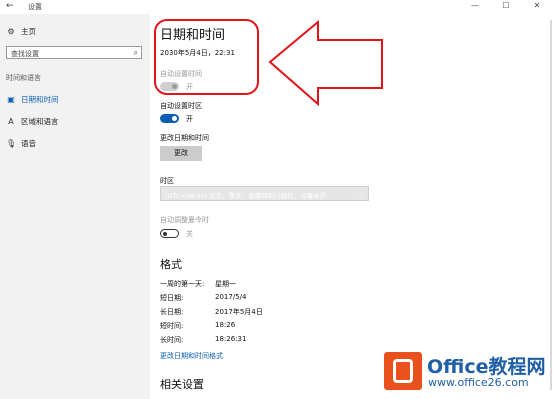 The height and width of the screenshot is (399, 554). What do you see at coordinates (403, 371) in the screenshot?
I see `office-logo-icon` at bounding box center [403, 371].